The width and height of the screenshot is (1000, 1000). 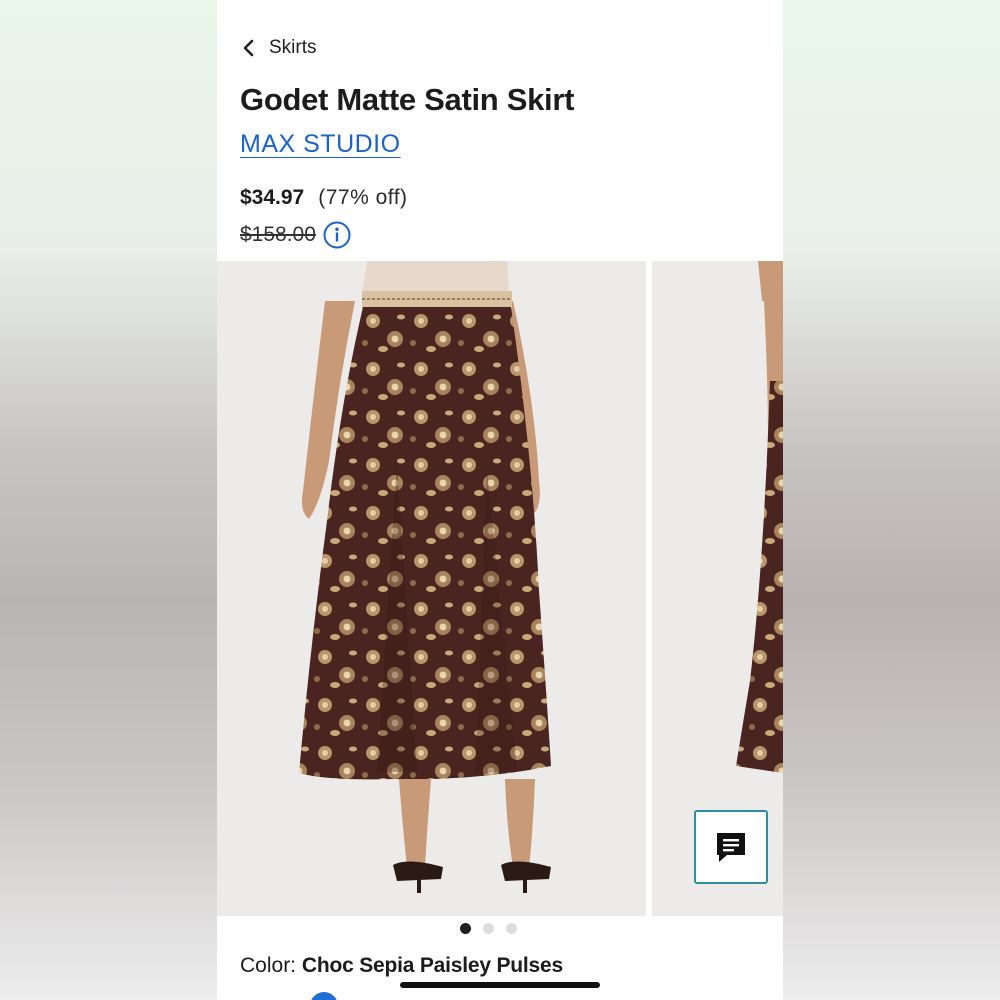 What do you see at coordinates (271, 965) in the screenshot?
I see `color-label: Color:` at bounding box center [271, 965].